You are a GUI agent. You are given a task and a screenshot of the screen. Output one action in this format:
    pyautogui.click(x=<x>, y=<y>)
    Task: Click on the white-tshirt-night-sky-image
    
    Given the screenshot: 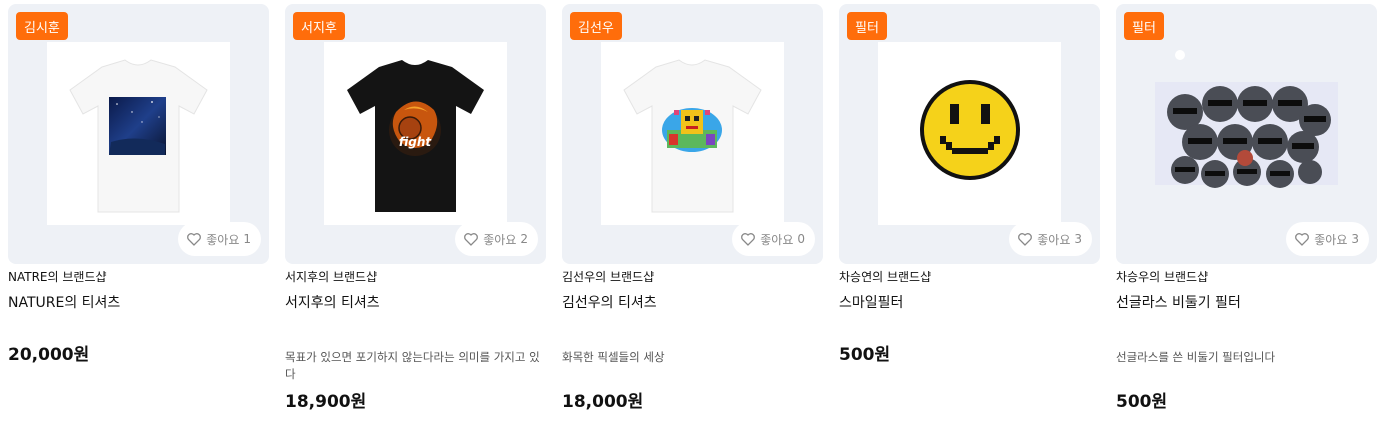 What is the action you would take?
    pyautogui.click(x=138, y=133)
    